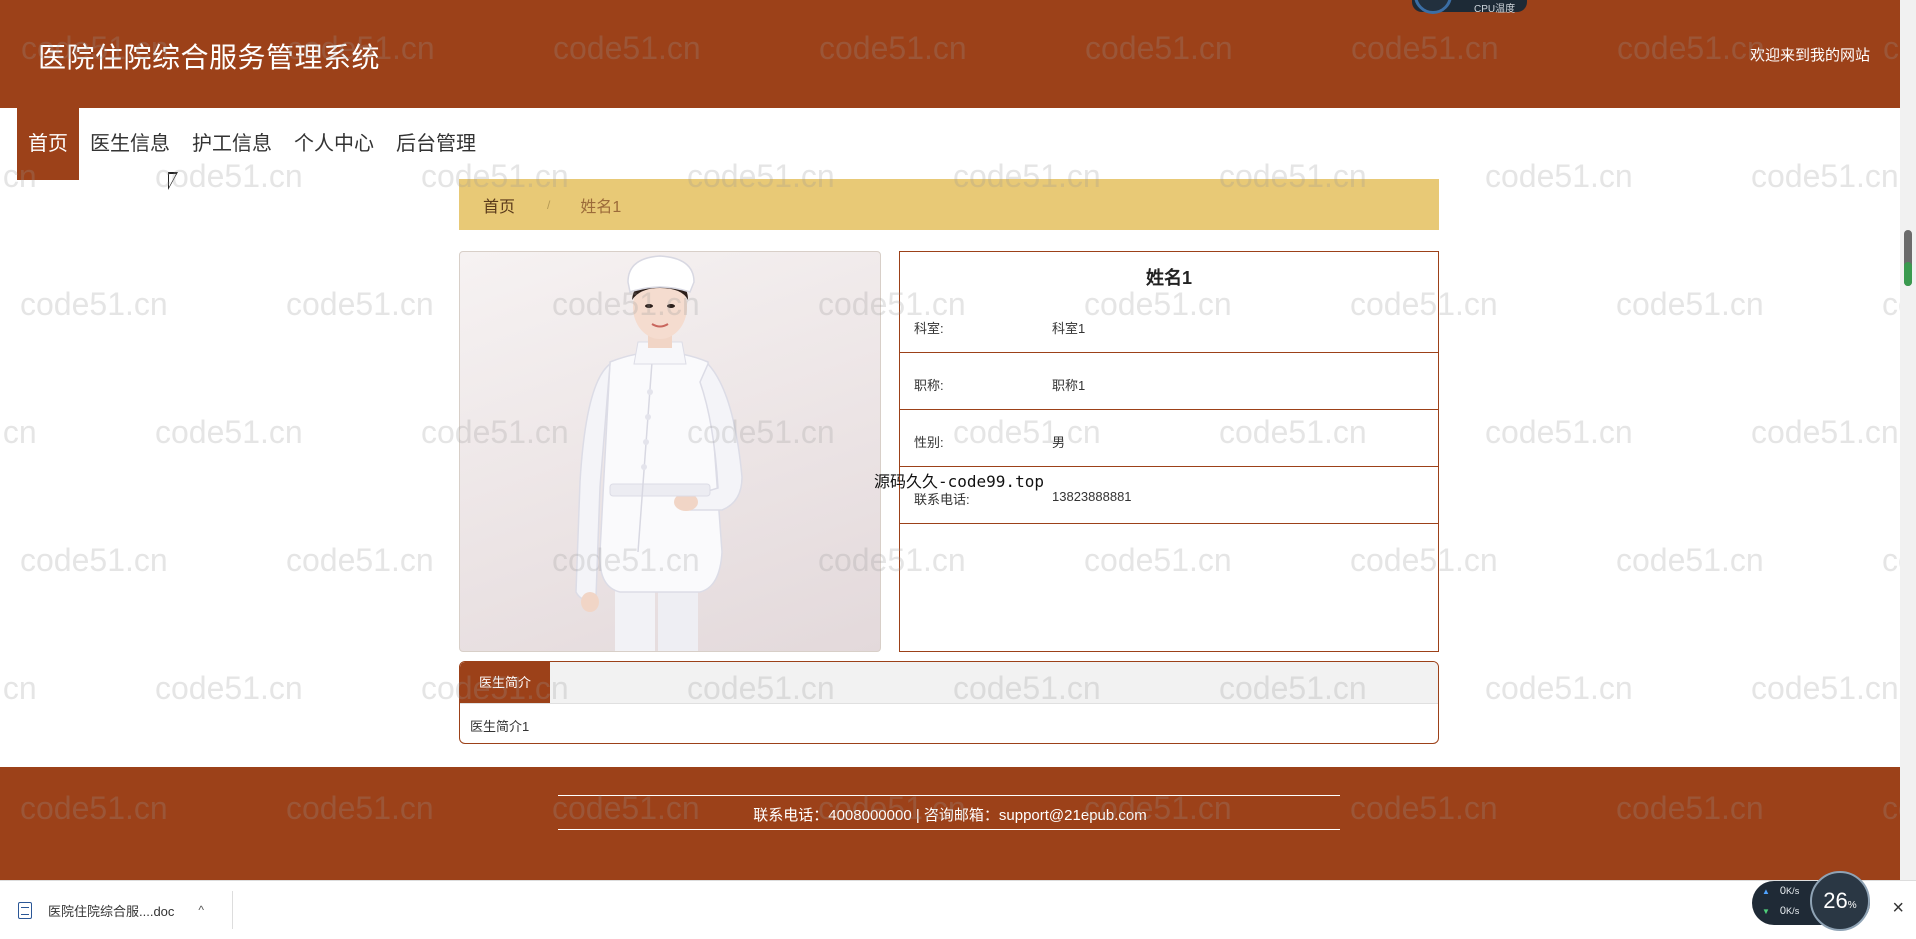 The width and height of the screenshot is (1916, 939). I want to click on footer-divider-top, so click(949, 795).